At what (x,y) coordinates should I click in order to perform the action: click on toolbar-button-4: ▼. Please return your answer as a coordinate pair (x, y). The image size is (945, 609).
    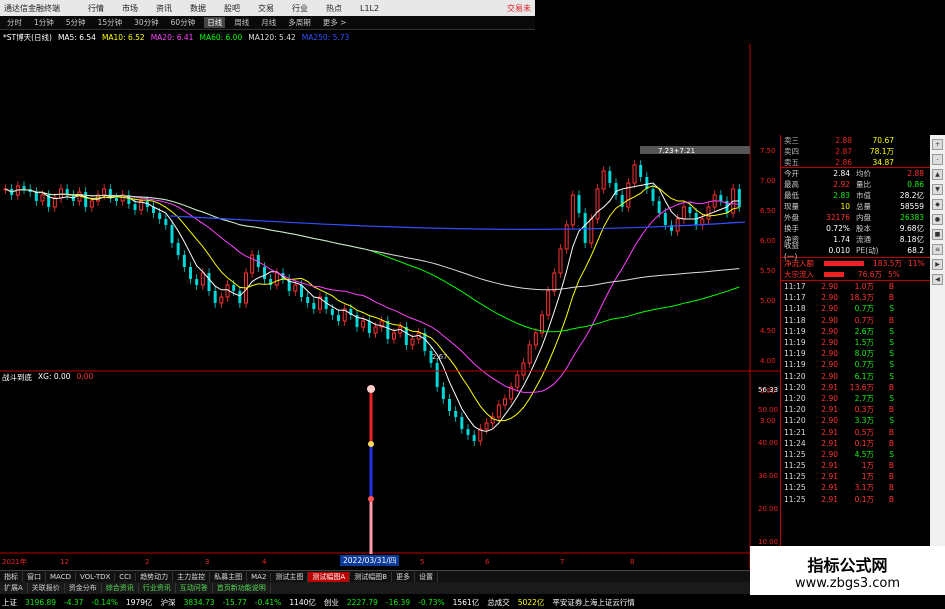
    Looking at the image, I should click on (937, 189).